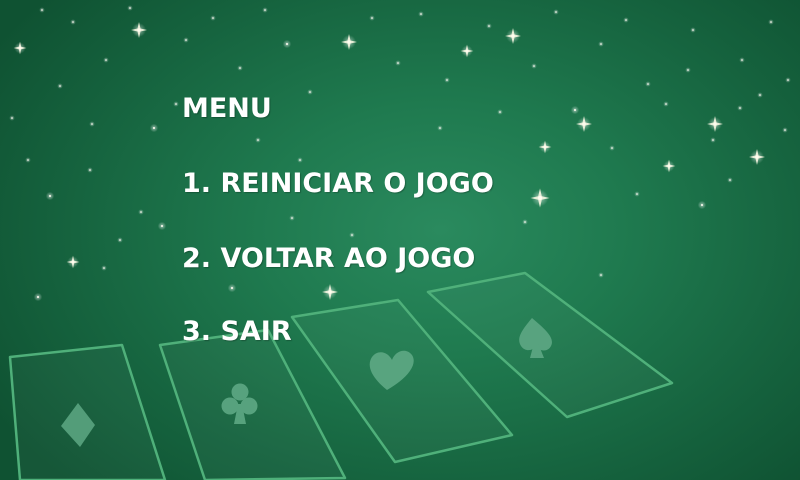 The width and height of the screenshot is (800, 480). What do you see at coordinates (87, 411) in the screenshot?
I see `card-diamond` at bounding box center [87, 411].